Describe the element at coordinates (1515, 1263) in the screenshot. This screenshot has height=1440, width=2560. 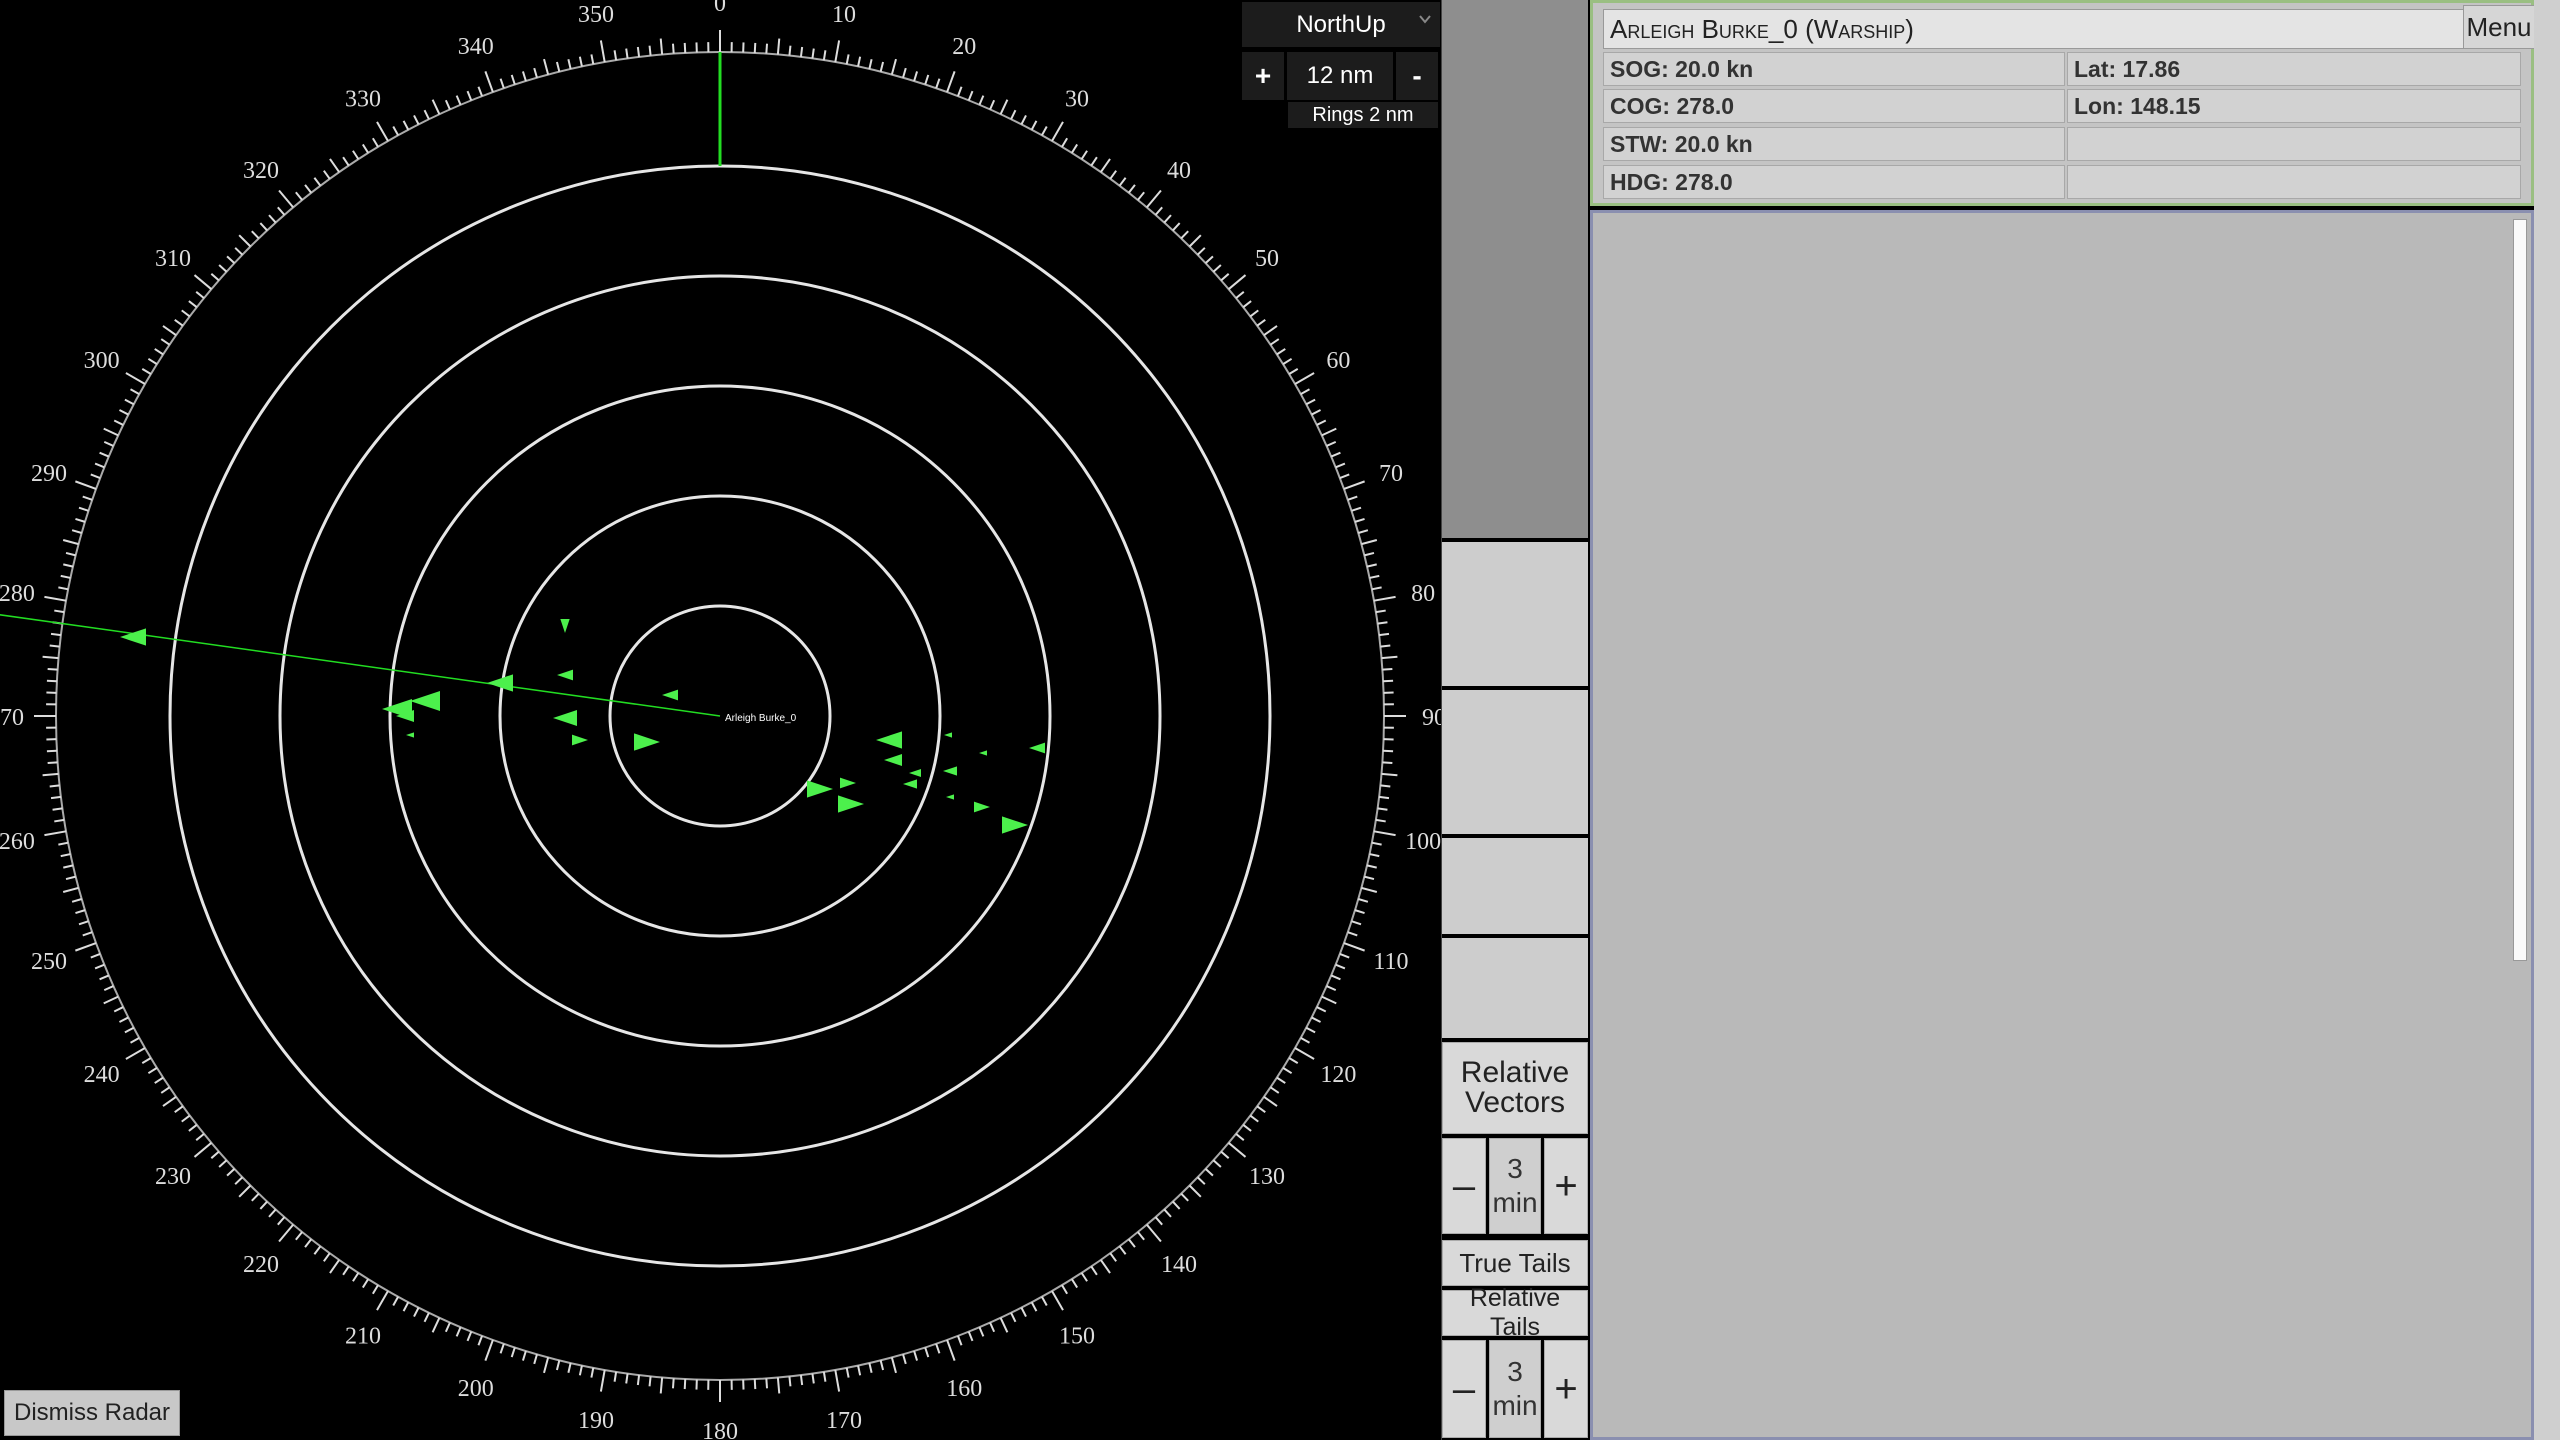
I see `true-tails-button: True Tails` at that location.